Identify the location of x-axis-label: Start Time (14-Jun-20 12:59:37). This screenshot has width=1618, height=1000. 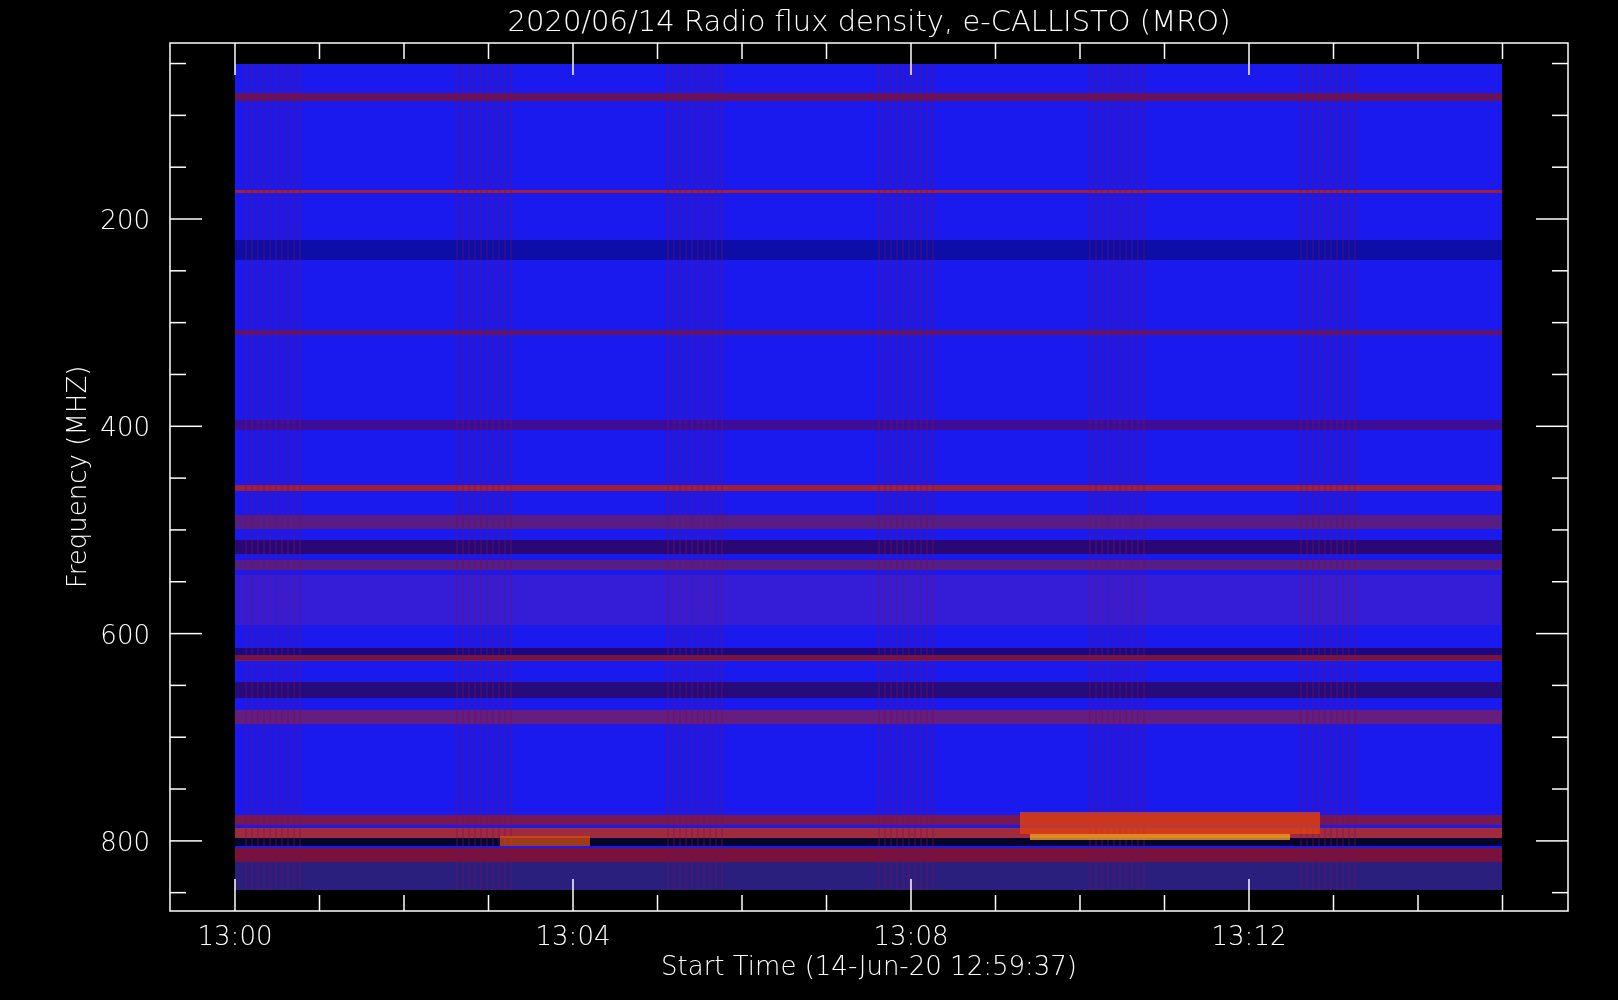
(869, 966).